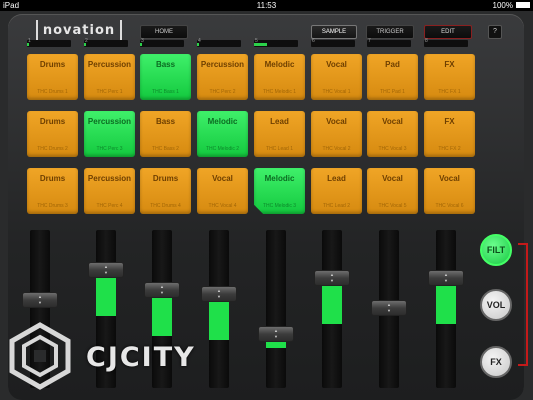 The height and width of the screenshot is (400, 533). Describe the element at coordinates (52, 206) in the screenshot. I see `pad-sample-name: THC Drums 3` at that location.